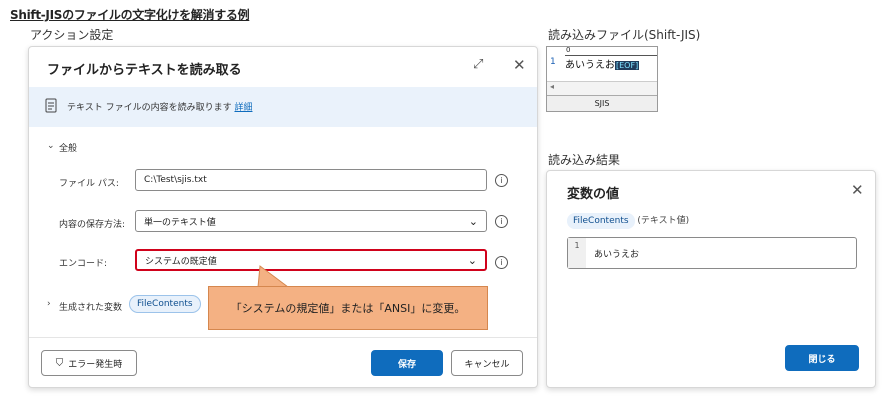 The height and width of the screenshot is (398, 886). I want to click on callout-pointer, so click(273, 276).